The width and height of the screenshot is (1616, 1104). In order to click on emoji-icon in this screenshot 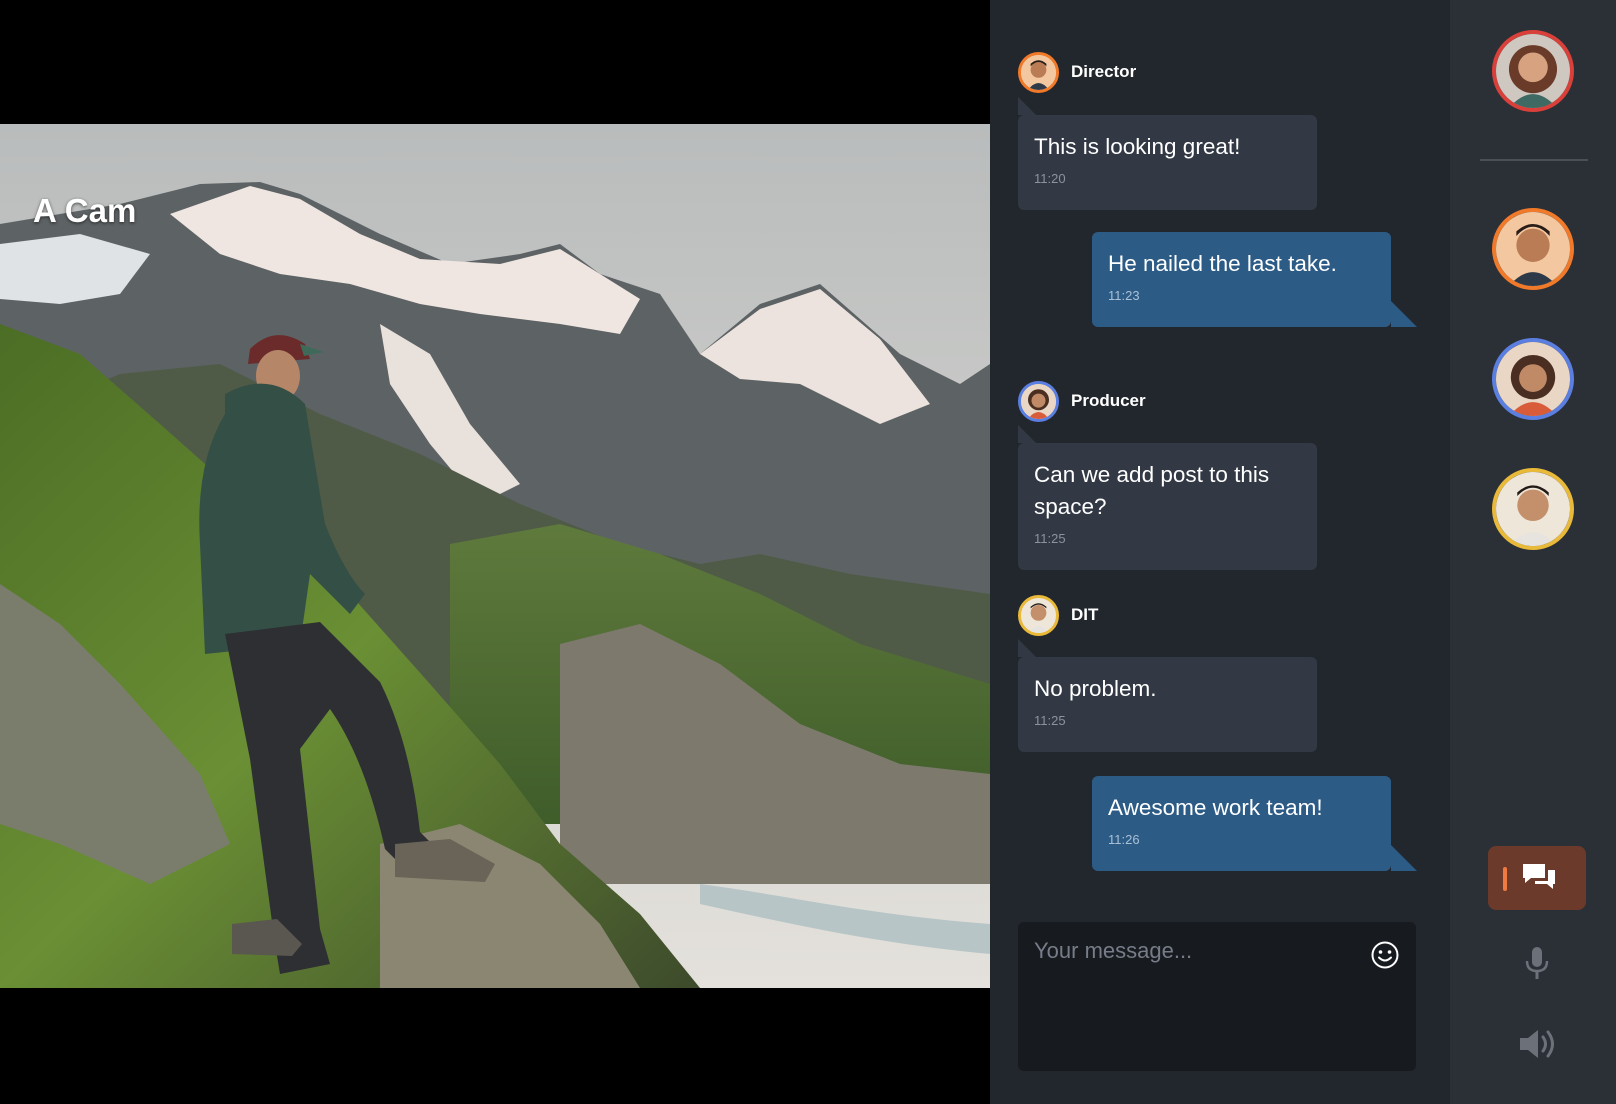, I will do `click(1385, 955)`.